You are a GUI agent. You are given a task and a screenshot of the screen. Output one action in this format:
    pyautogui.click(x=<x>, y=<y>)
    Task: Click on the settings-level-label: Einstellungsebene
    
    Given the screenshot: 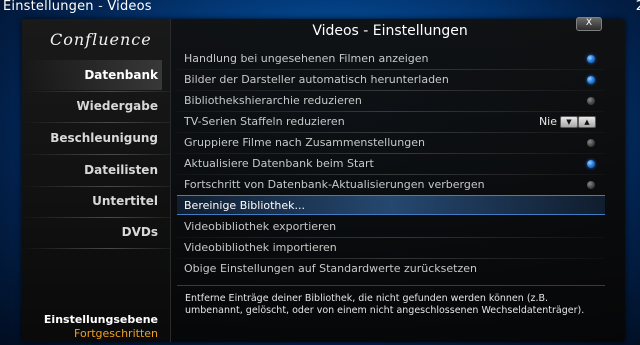 What is the action you would take?
    pyautogui.click(x=100, y=319)
    